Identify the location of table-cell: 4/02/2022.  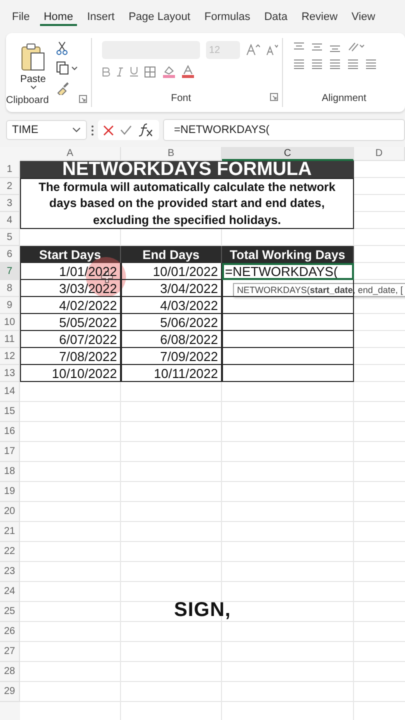
(70, 305).